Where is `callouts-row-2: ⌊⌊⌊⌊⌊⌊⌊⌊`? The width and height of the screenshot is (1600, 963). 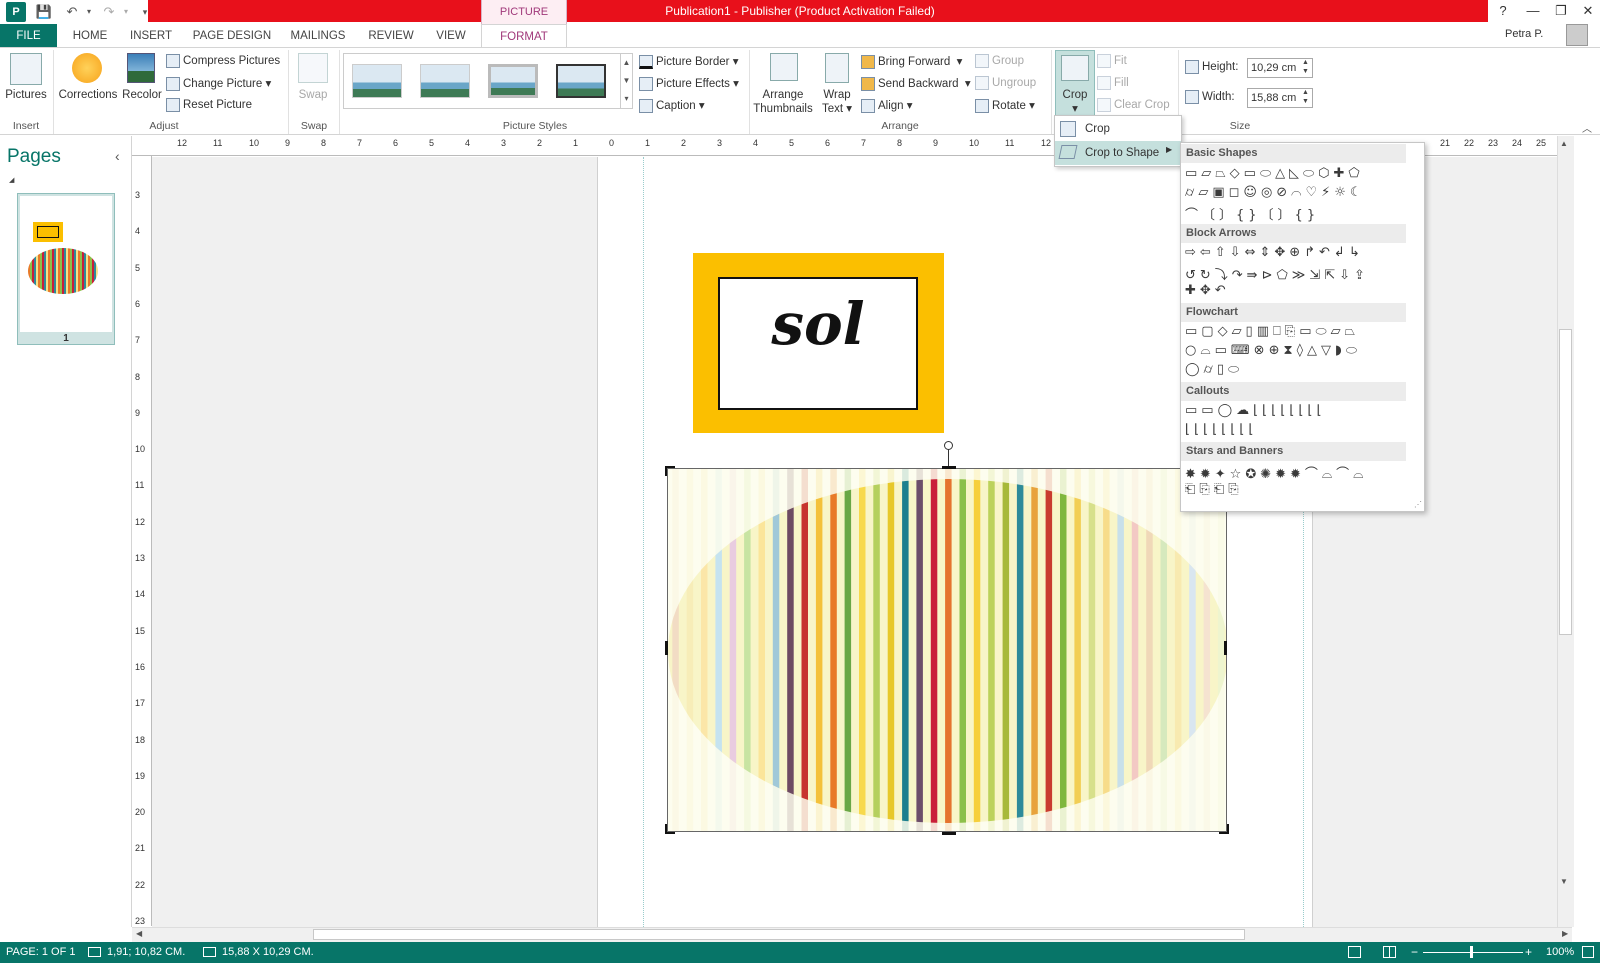
callouts-row-2: ⌊⌊⌊⌊⌊⌊⌊⌊ is located at coordinates (1221, 429).